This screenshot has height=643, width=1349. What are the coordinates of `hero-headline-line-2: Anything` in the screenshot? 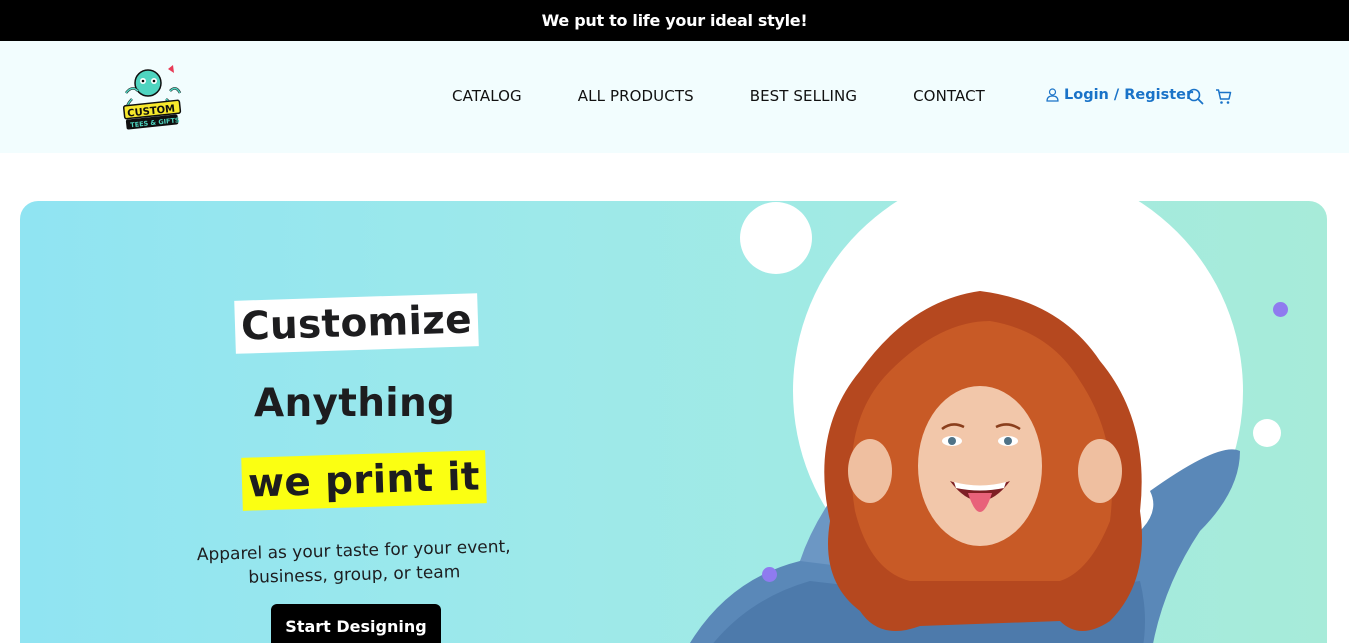 It's located at (355, 403).